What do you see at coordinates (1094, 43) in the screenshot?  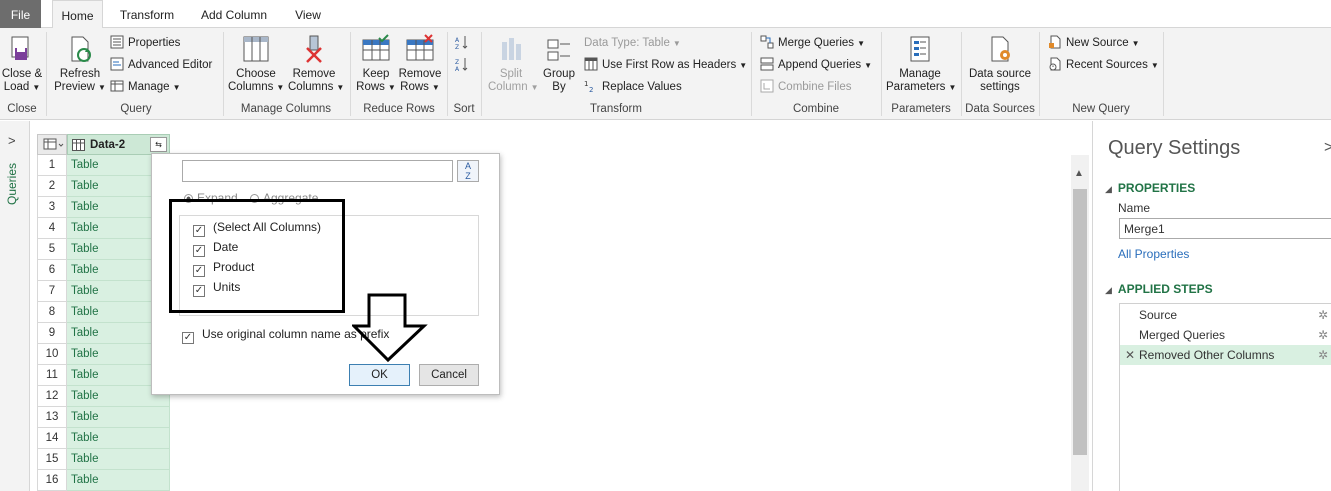 I see `new-source-button: New Source ▼` at bounding box center [1094, 43].